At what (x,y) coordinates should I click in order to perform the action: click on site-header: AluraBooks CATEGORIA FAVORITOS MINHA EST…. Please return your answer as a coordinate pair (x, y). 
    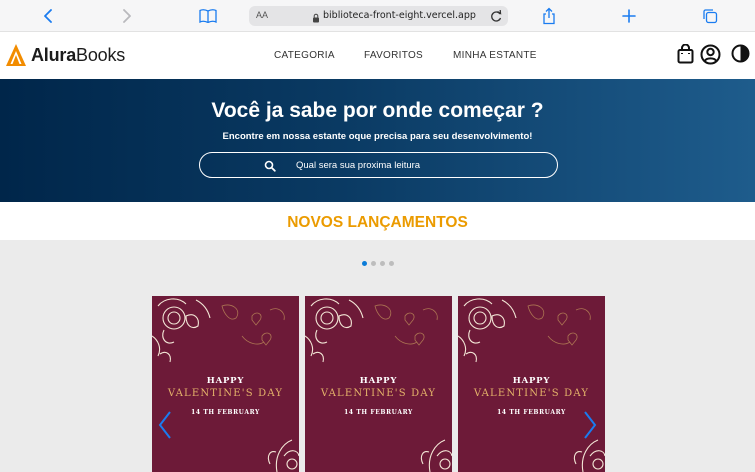
    Looking at the image, I should click on (377, 55).